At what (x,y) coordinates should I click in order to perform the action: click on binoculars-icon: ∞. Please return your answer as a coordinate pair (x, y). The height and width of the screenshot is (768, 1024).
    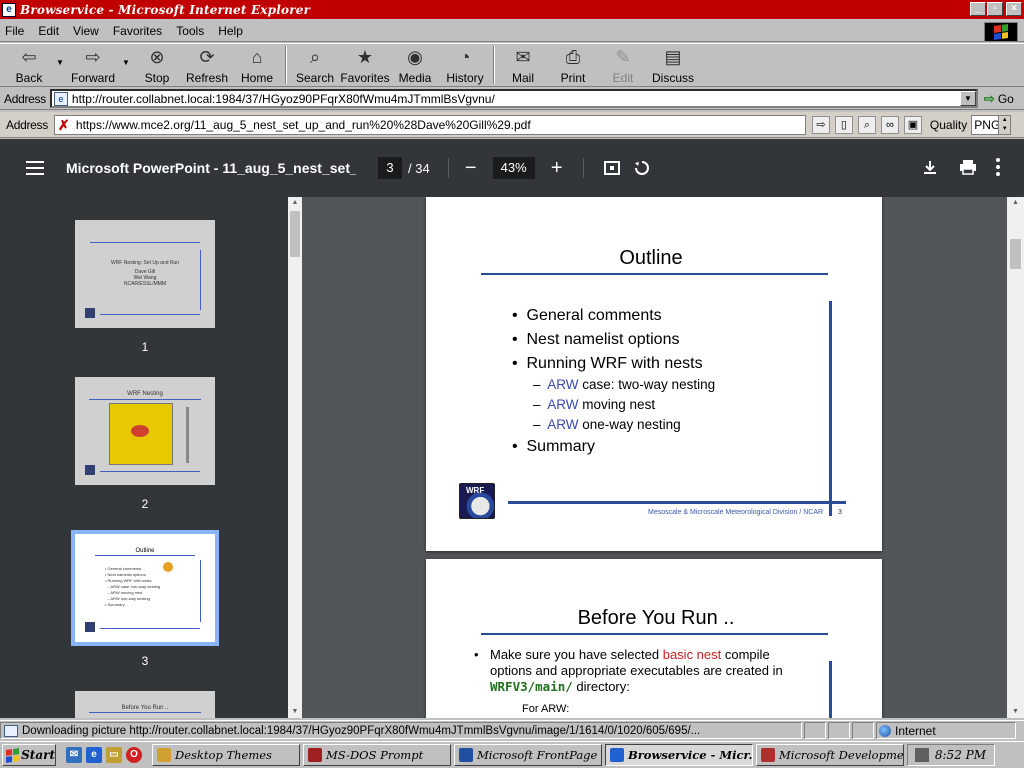
    Looking at the image, I should click on (889, 124).